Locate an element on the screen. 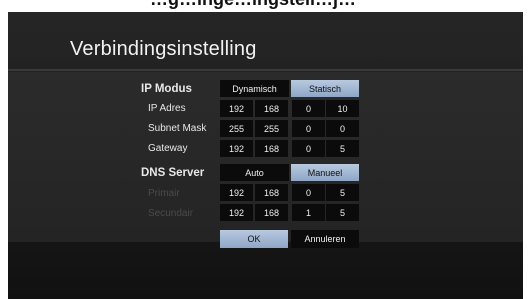 This screenshot has height=299, width=531. subnet-mask-octet-2: 255 is located at coordinates (271, 128).